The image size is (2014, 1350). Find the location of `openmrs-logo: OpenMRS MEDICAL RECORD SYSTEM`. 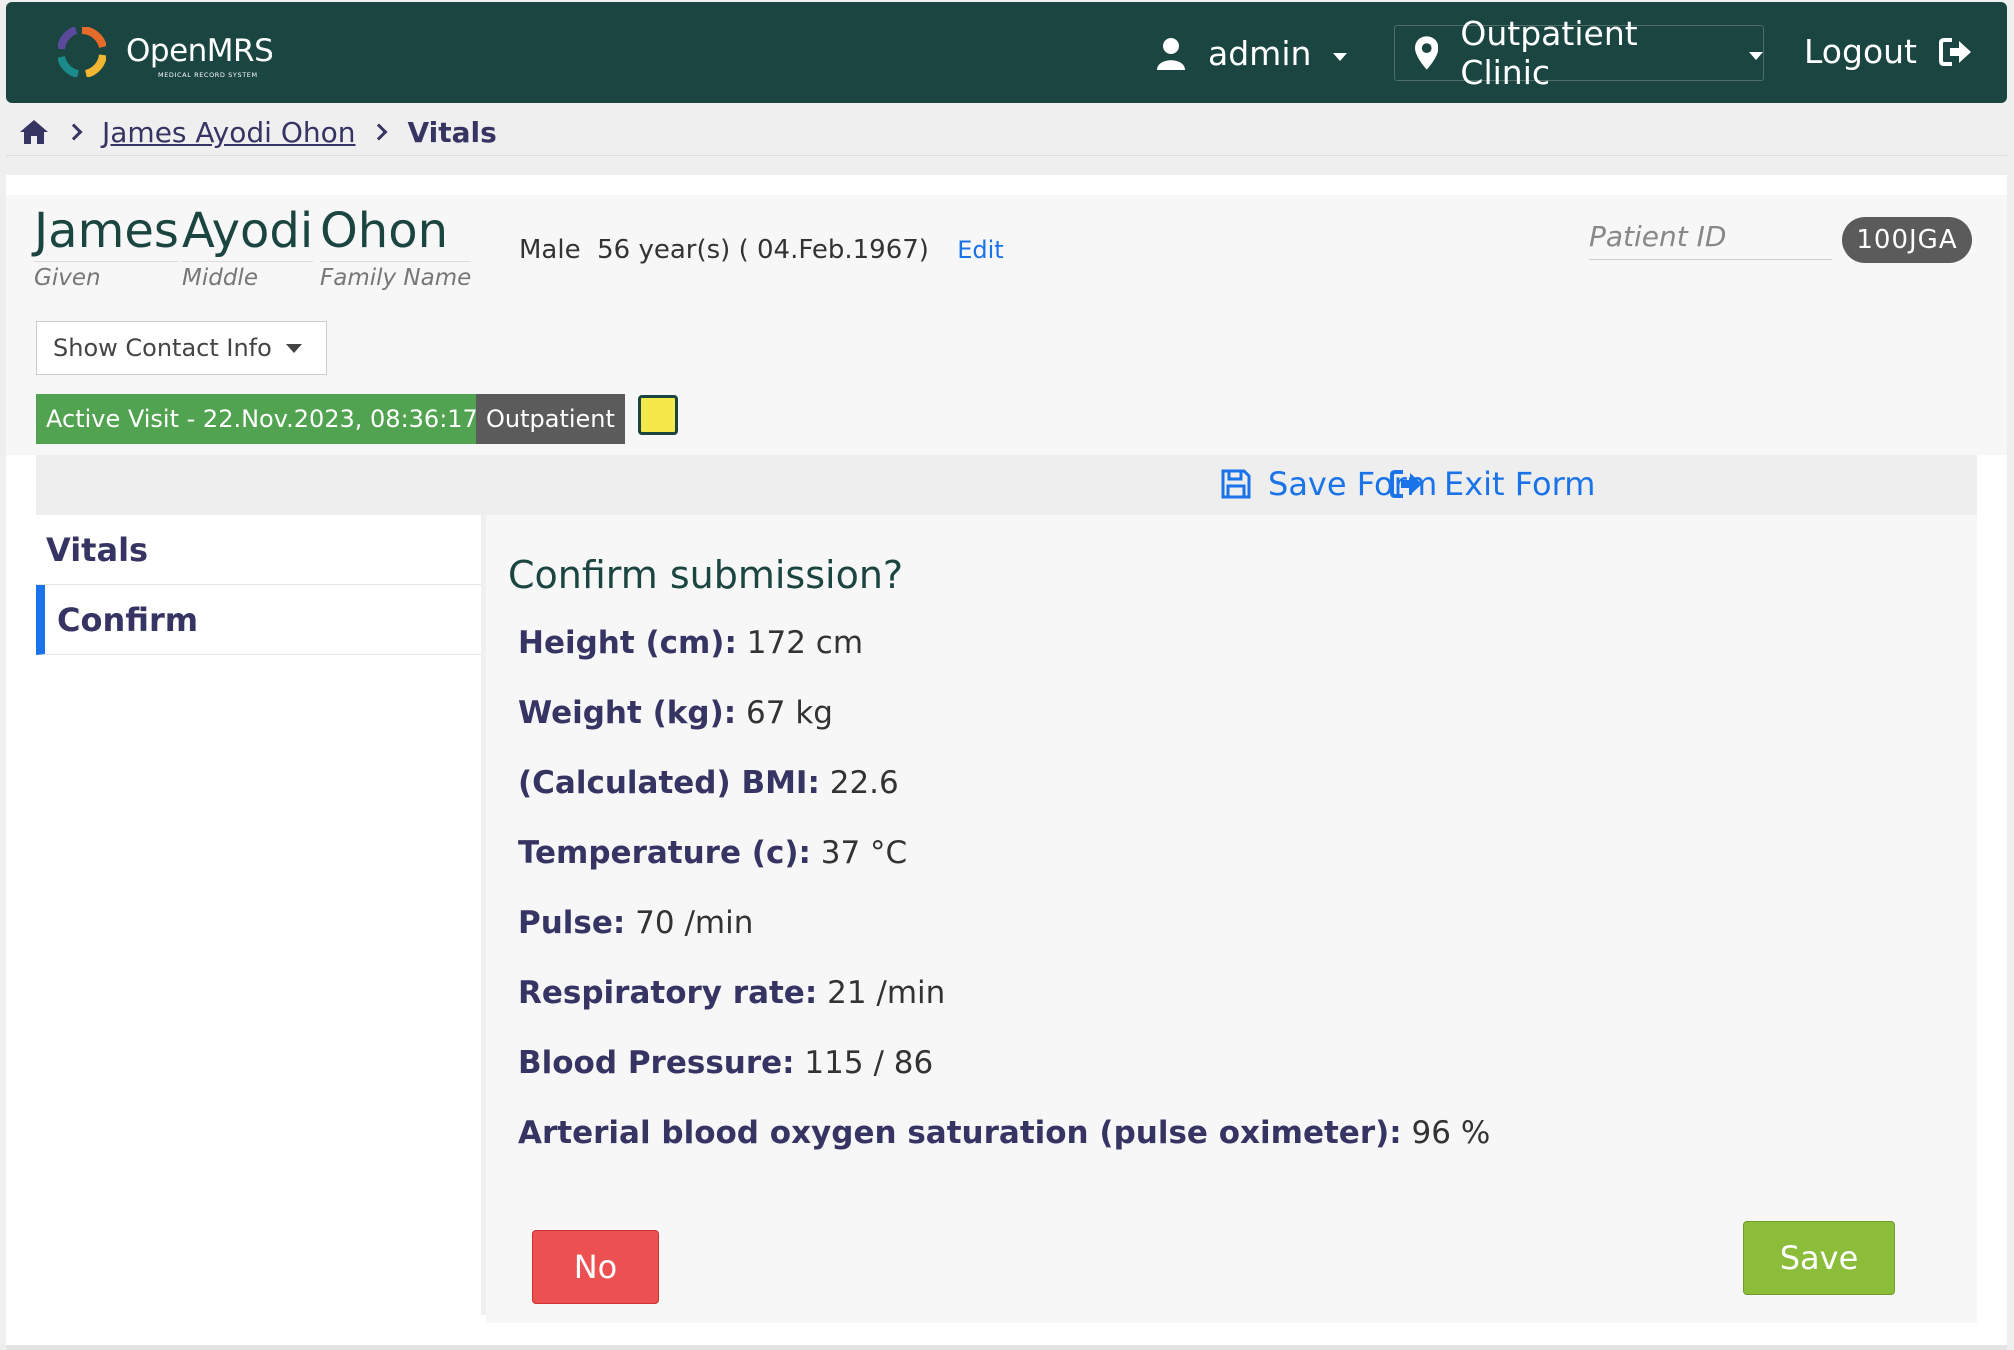

openmrs-logo: OpenMRS MEDICAL RECORD SYSTEM is located at coordinates (173, 55).